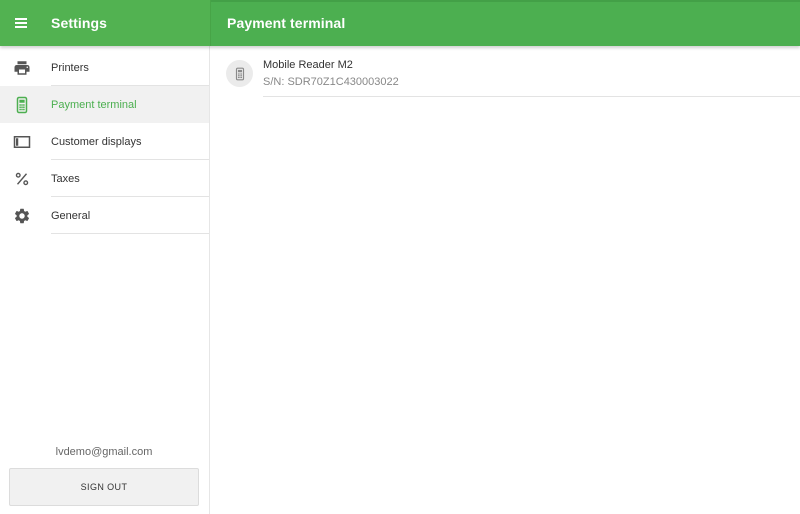 The image size is (800, 514). Describe the element at coordinates (96, 142) in the screenshot. I see `sidebar-item-label: Customer displays` at that location.